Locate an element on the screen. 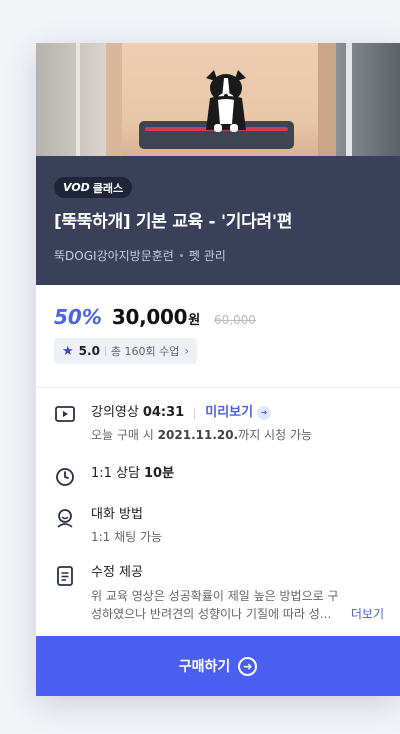 The height and width of the screenshot is (734, 400). consult-duration: 10분 is located at coordinates (159, 473).